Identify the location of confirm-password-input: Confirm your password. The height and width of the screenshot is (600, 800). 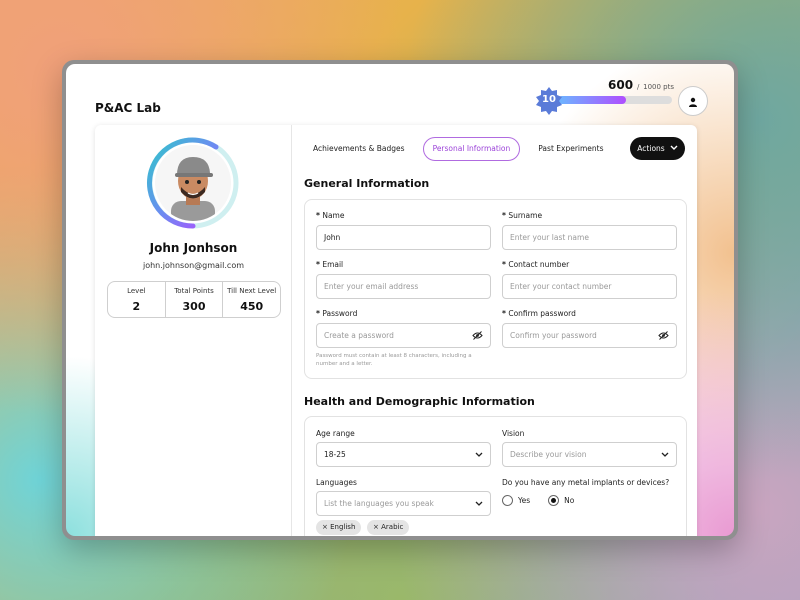
(589, 335).